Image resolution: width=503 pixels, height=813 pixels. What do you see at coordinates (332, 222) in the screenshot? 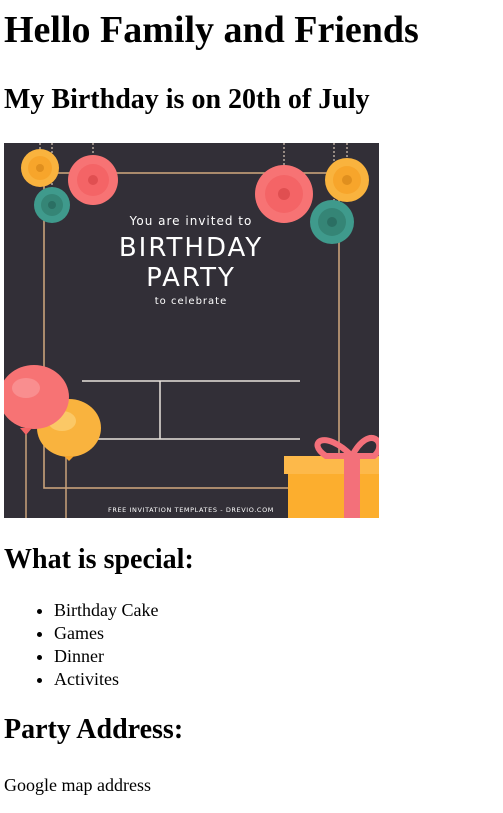
I see `teal-flower-right-icon` at bounding box center [332, 222].